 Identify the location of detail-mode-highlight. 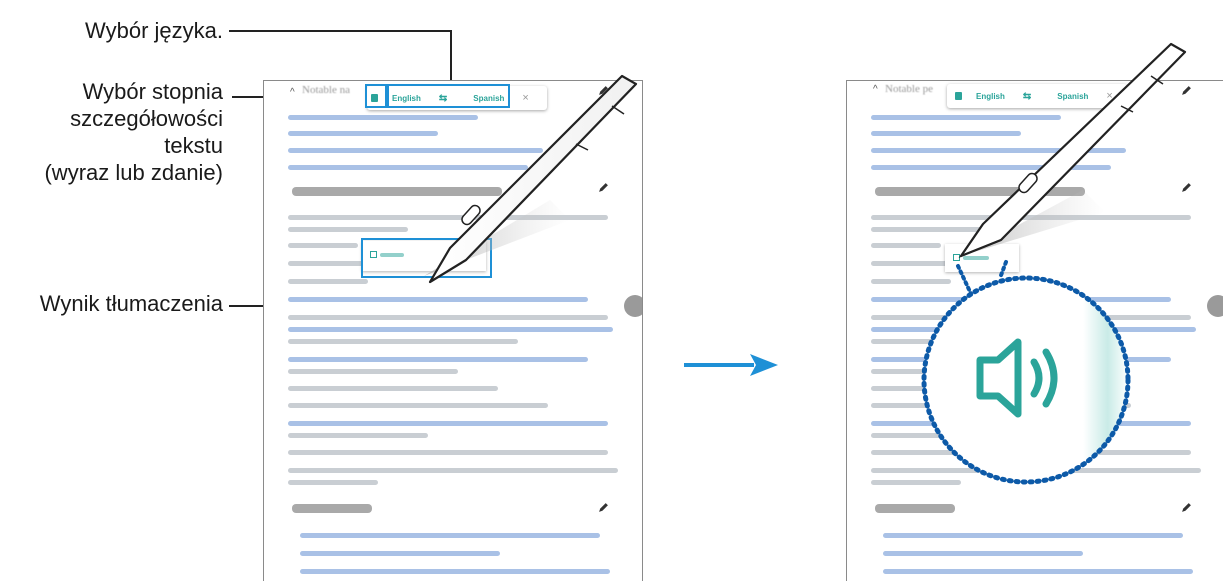
(376, 96).